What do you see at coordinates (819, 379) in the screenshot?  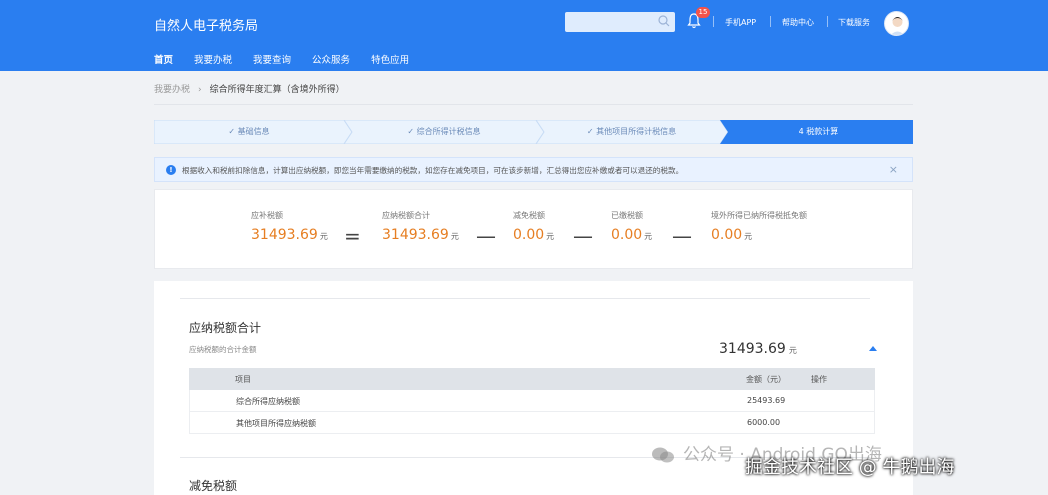 I see `column-header: 操作` at bounding box center [819, 379].